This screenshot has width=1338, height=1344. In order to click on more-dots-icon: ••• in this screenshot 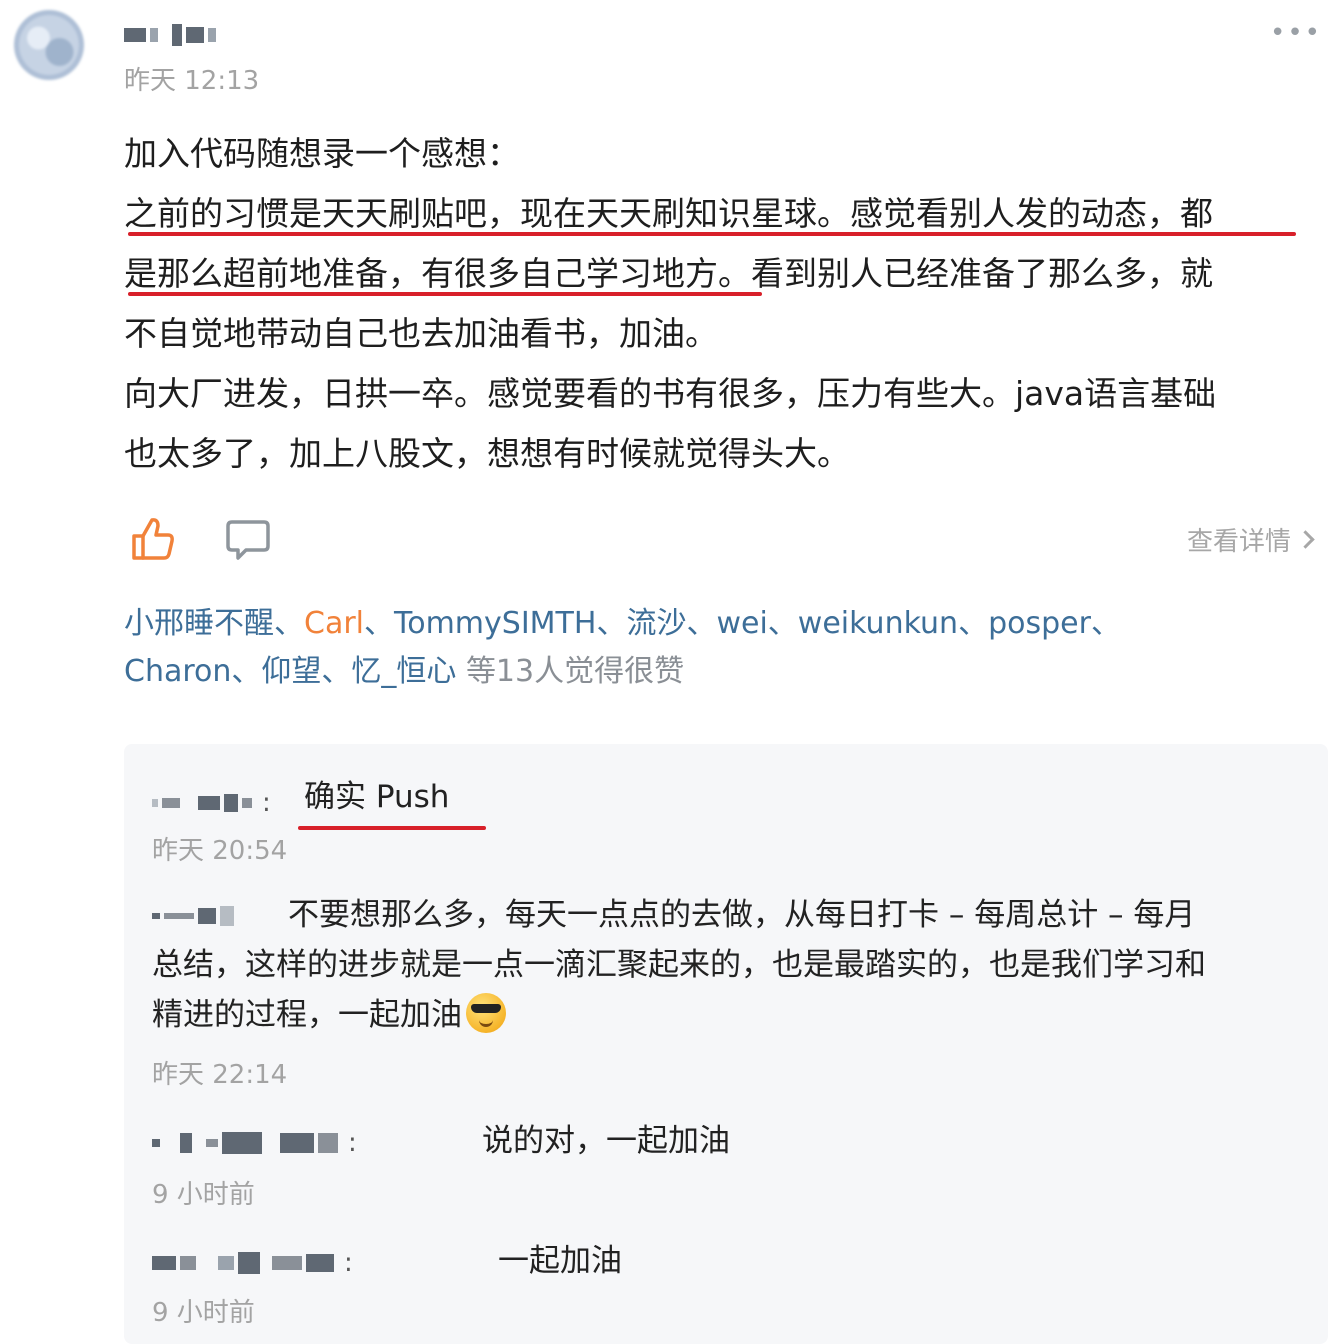, I will do `click(1296, 33)`.